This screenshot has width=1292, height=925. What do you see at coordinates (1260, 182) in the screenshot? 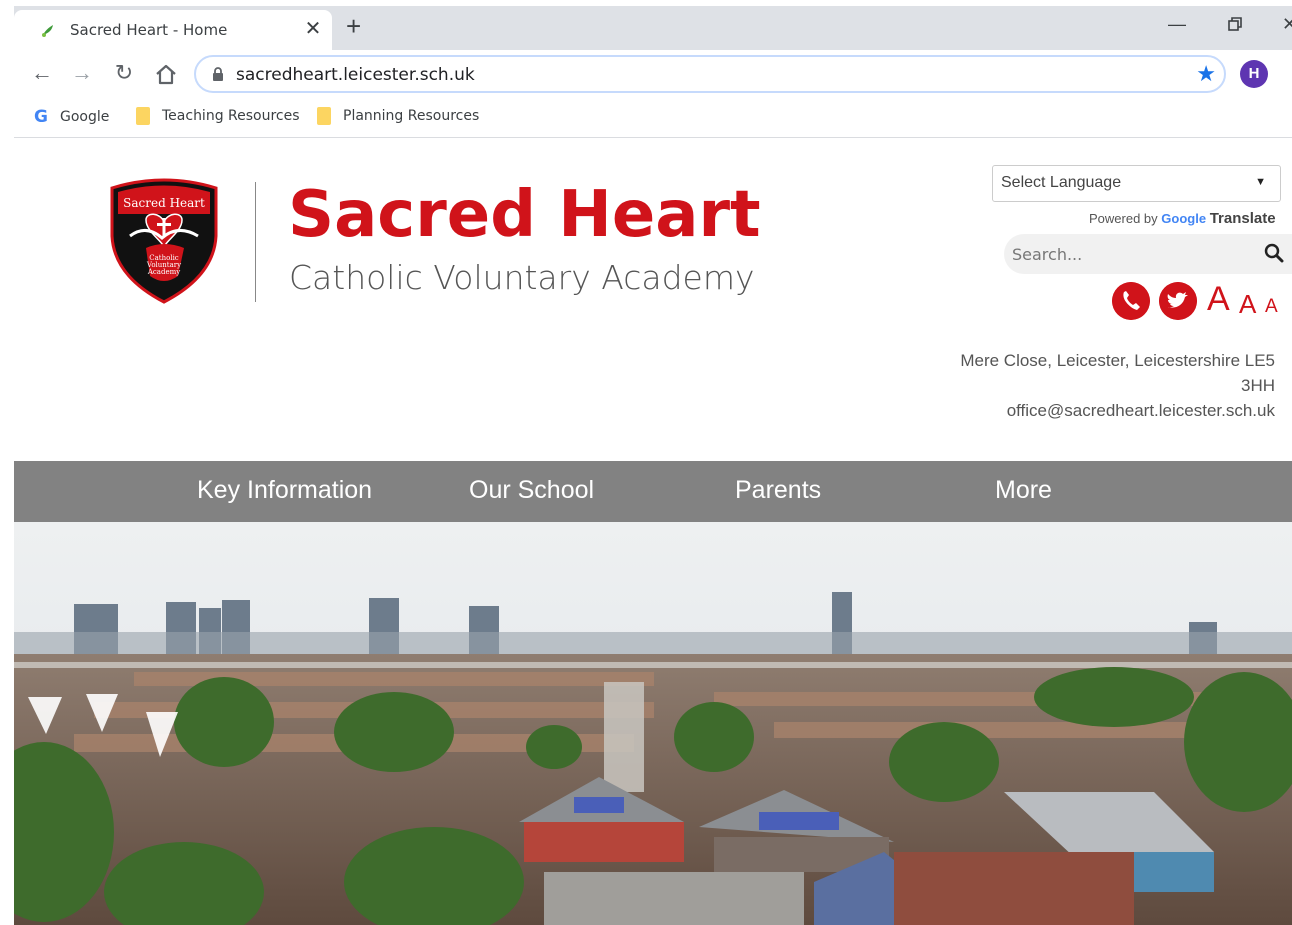
I see `dropdown-caret-icon: ▼` at bounding box center [1260, 182].